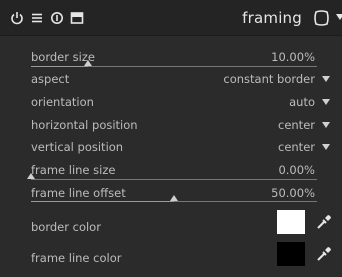 Image resolution: width=342 pixels, height=277 pixels. What do you see at coordinates (171, 18) in the screenshot?
I see `module-header: framing` at bounding box center [171, 18].